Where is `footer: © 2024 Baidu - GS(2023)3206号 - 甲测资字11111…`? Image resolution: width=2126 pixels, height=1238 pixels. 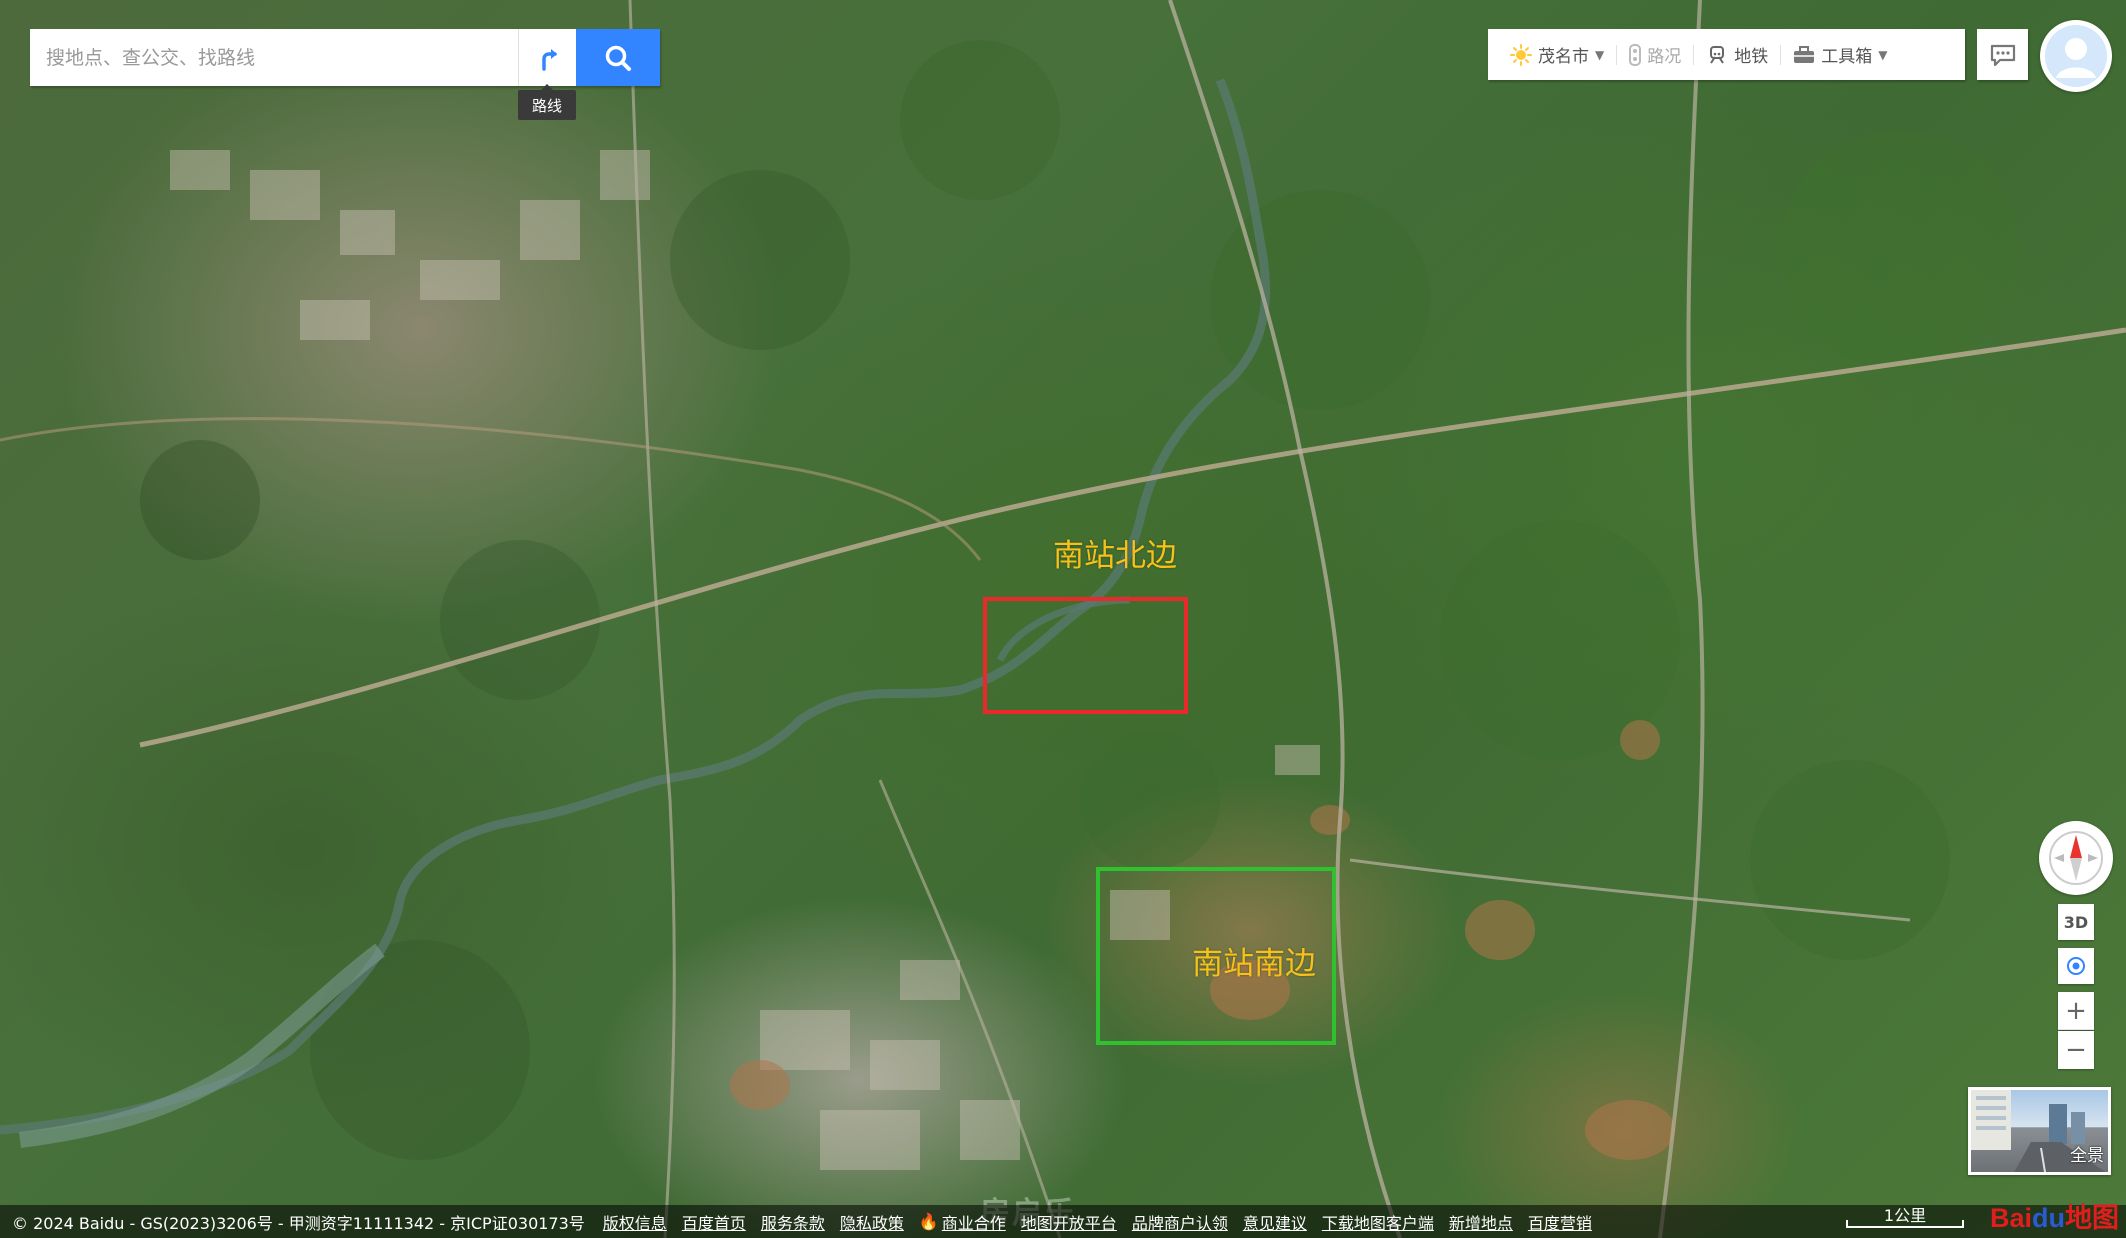 footer: © 2024 Baidu - GS(2023)3206号 - 甲测资字11111… is located at coordinates (1063, 1221).